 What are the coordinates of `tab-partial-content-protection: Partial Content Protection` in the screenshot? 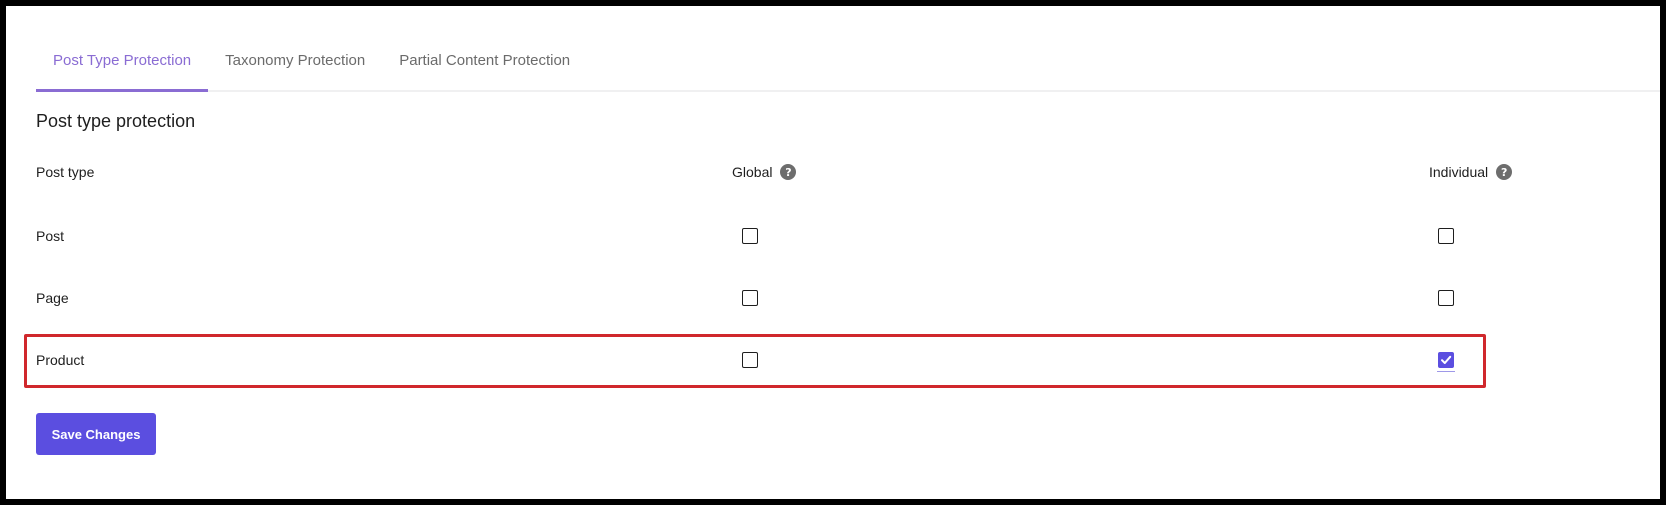 It's located at (484, 66).